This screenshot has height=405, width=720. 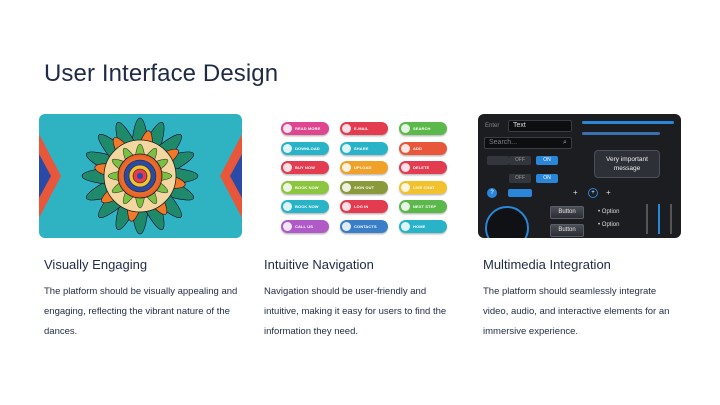 What do you see at coordinates (593, 193) in the screenshot?
I see `add-circle-icon: +` at bounding box center [593, 193].